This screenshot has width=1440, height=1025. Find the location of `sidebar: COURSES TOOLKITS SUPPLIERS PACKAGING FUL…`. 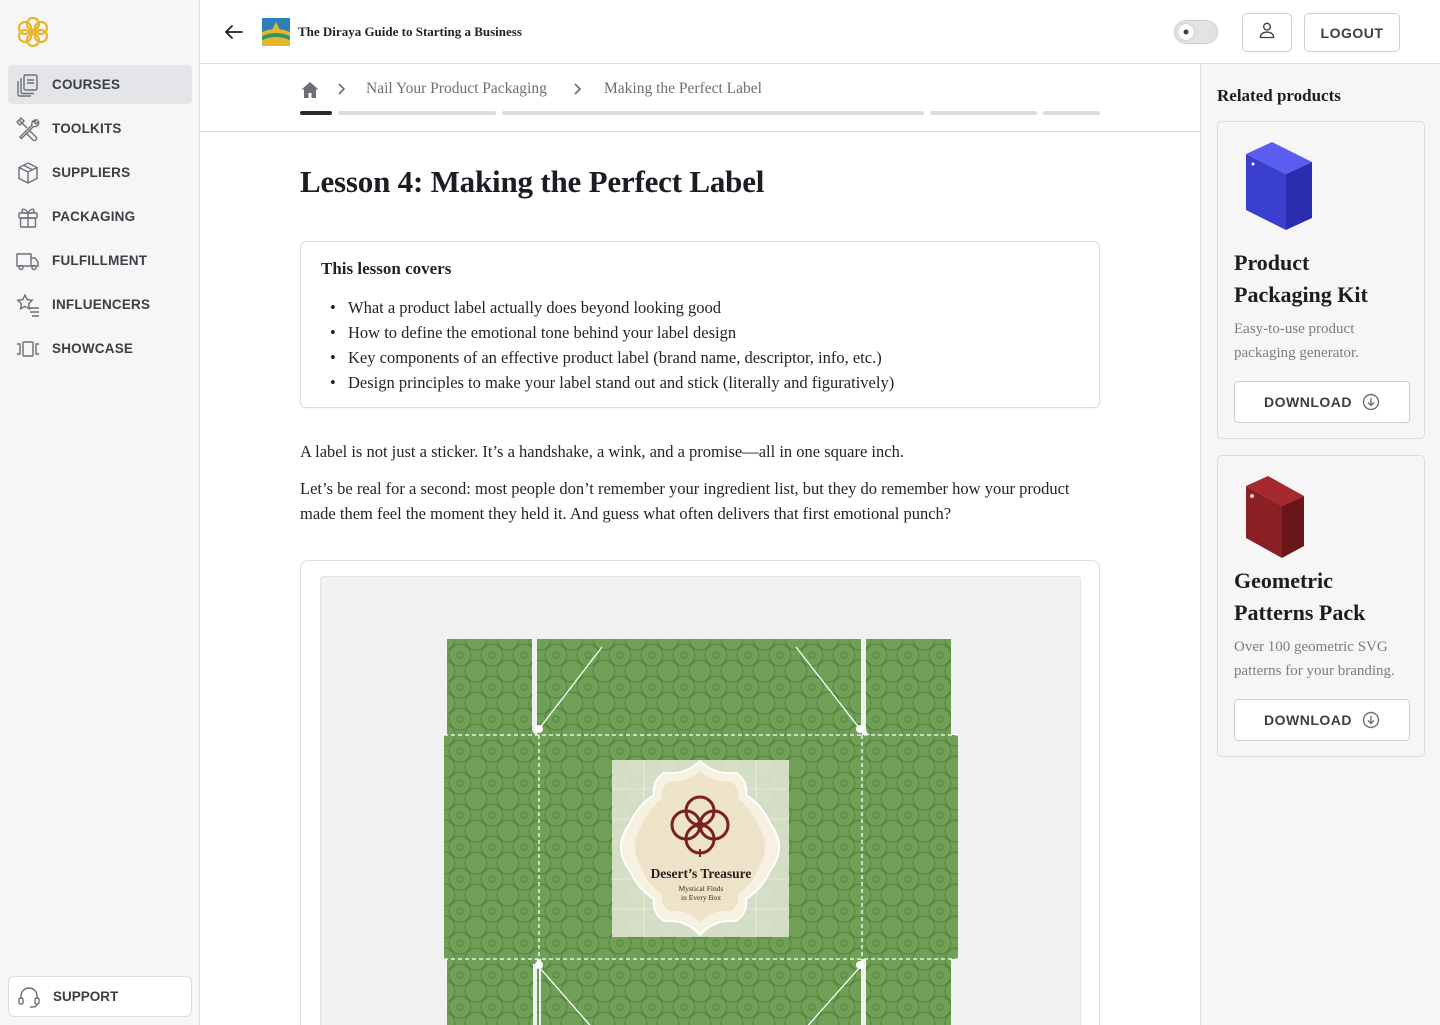

sidebar: COURSES TOOLKITS SUPPLIERS PACKAGING FUL… is located at coordinates (100, 512).